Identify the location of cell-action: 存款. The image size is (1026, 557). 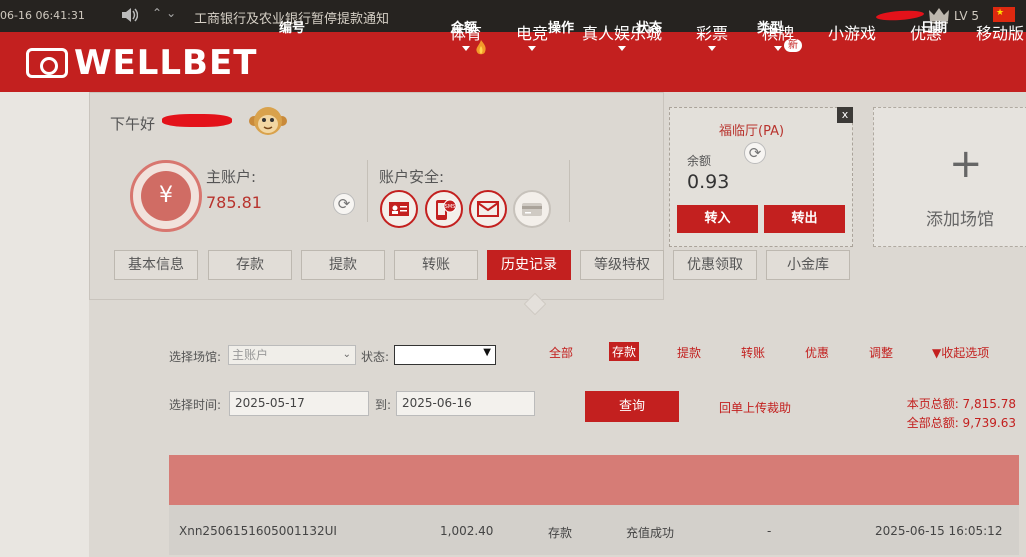
(560, 533).